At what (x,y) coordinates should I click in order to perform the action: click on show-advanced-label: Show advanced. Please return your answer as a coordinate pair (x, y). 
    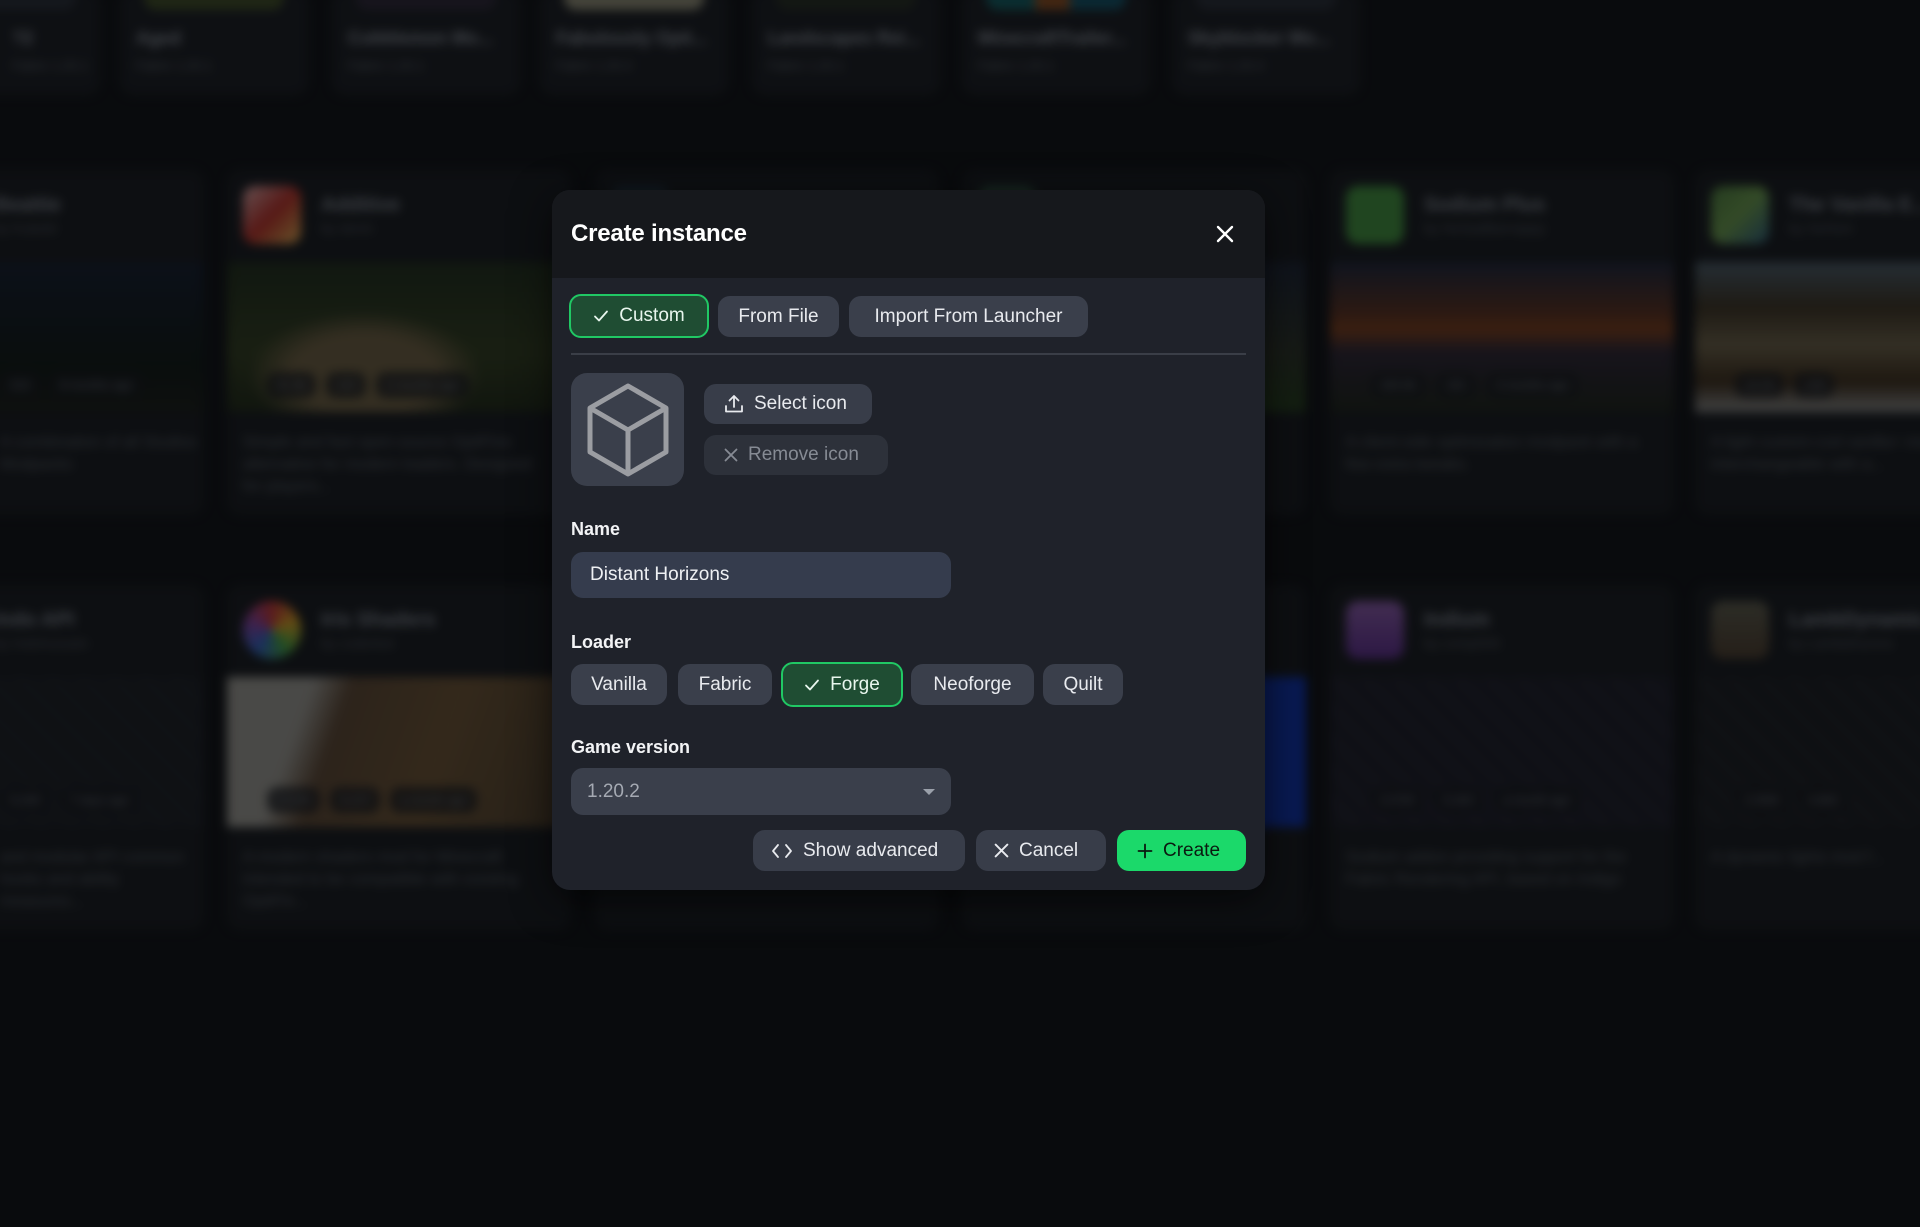
    Looking at the image, I should click on (871, 850).